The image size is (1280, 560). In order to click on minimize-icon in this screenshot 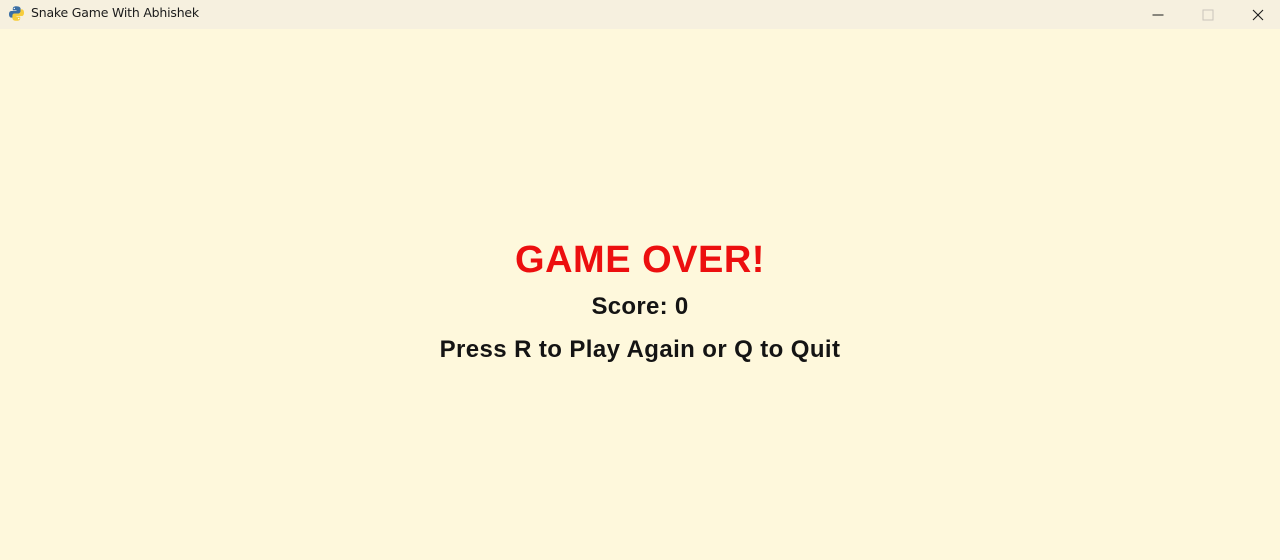, I will do `click(1158, 15)`.